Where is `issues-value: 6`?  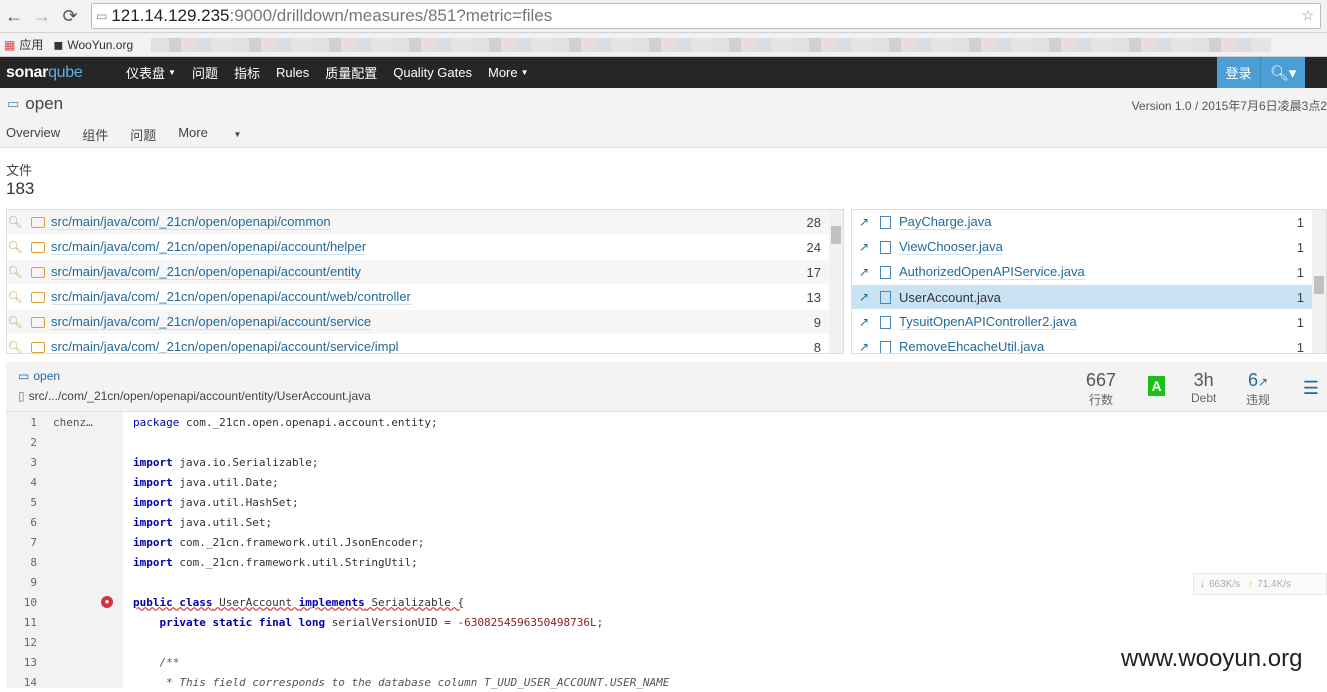 issues-value: 6 is located at coordinates (1252, 380).